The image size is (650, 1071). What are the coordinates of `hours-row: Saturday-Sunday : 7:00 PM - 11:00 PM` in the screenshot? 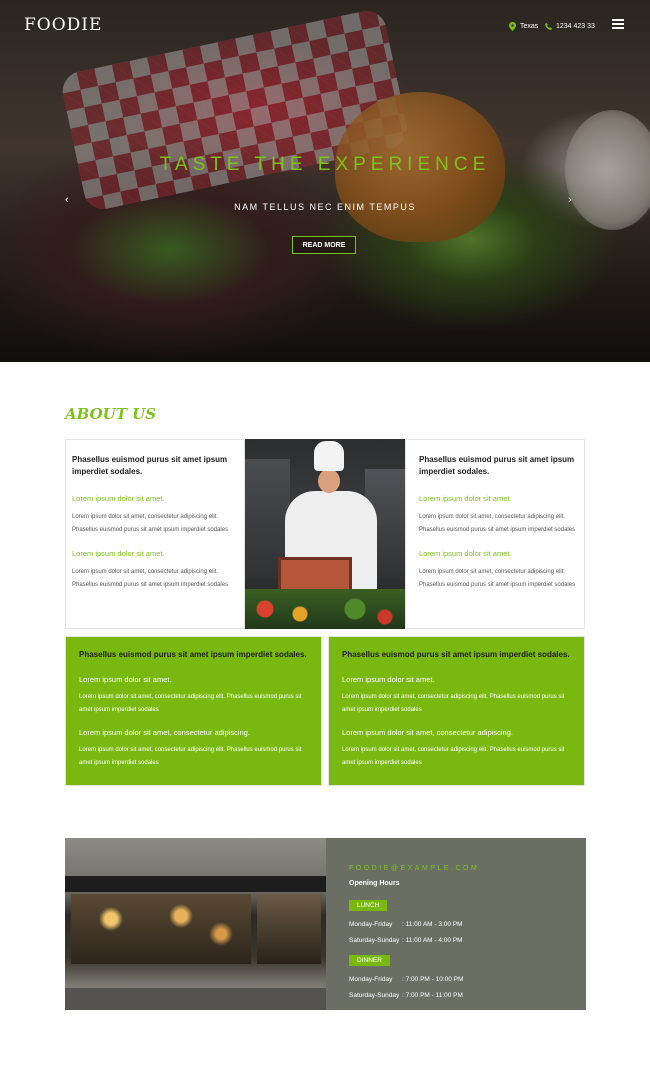 It's located at (467, 996).